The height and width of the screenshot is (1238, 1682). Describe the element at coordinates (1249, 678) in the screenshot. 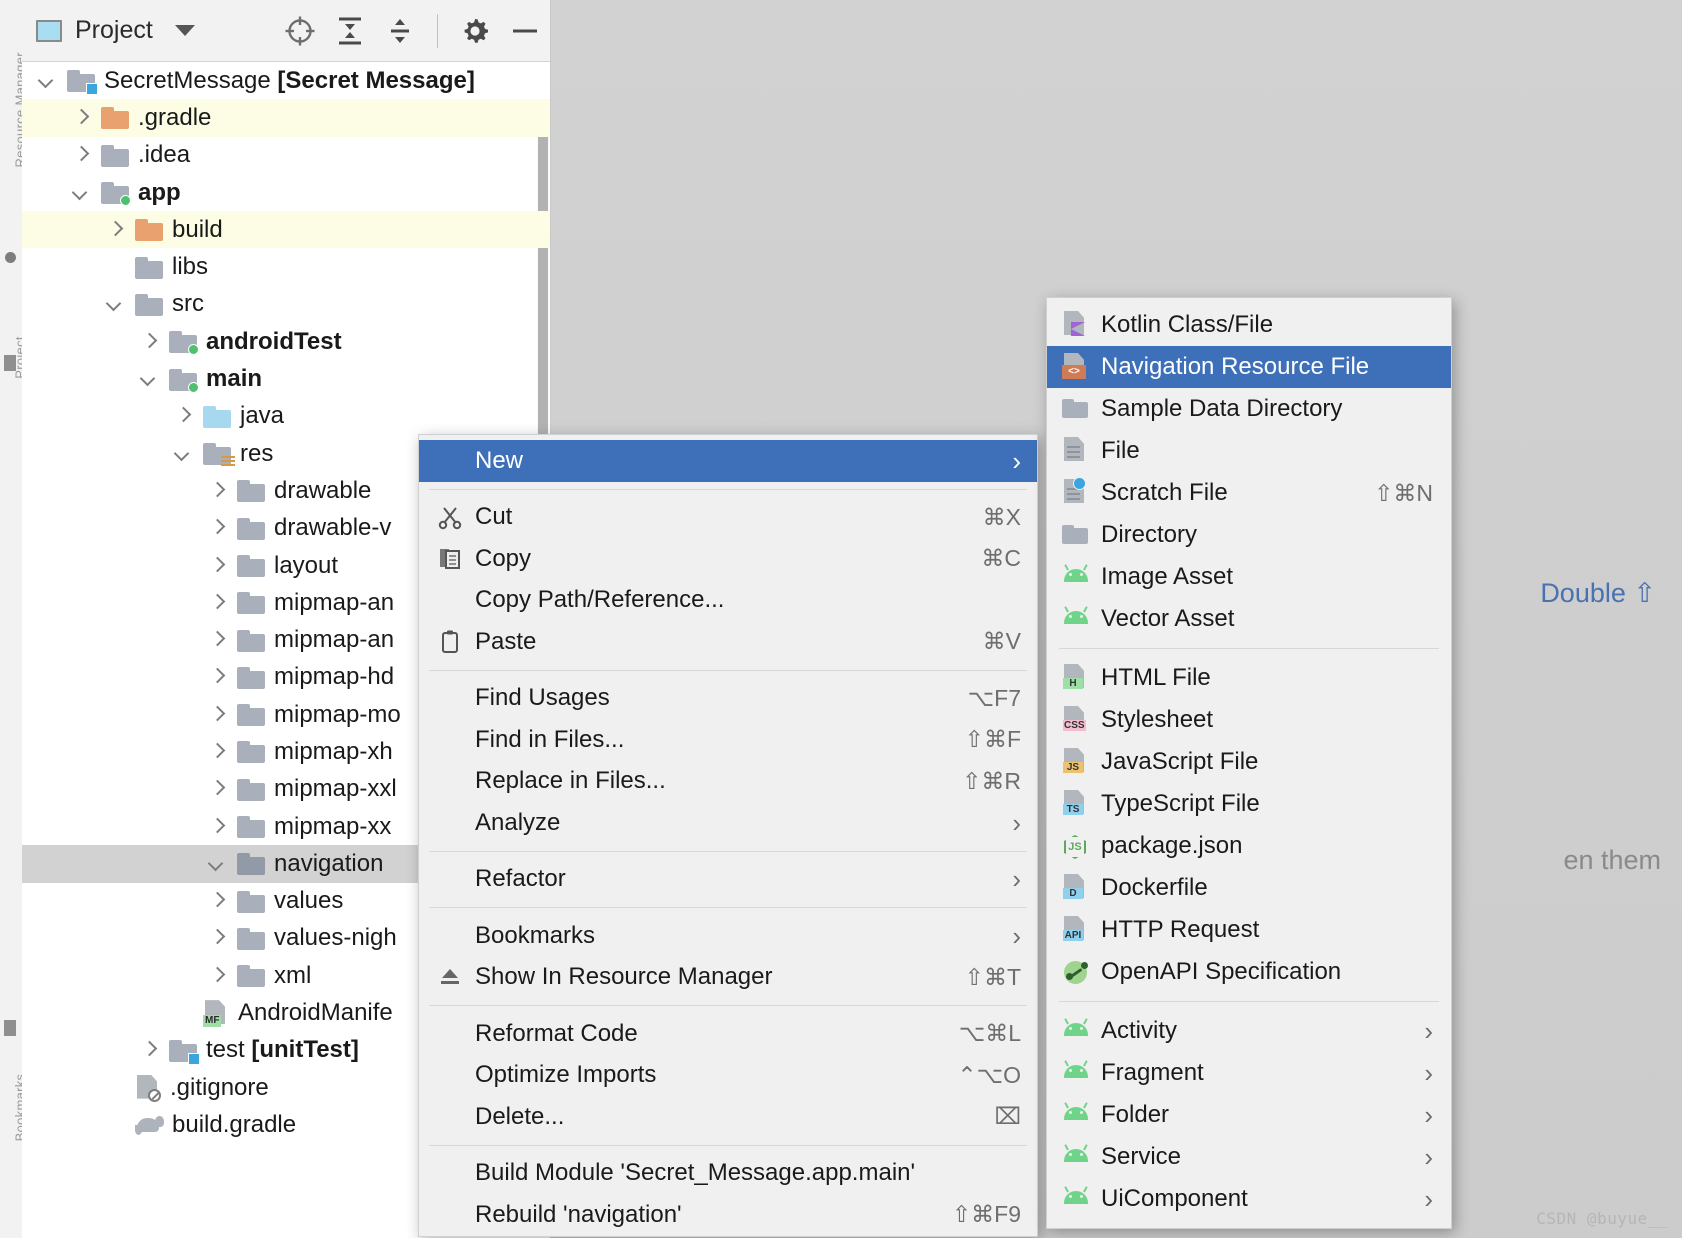

I see `new-html-file: H HTML File` at that location.